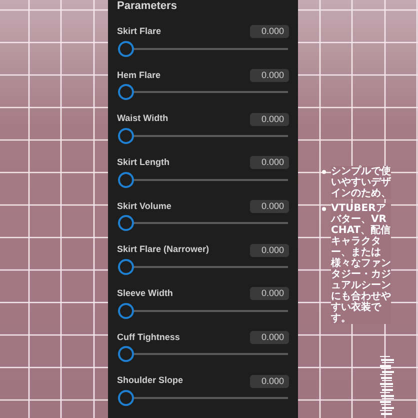 Image resolution: width=418 pixels, height=418 pixels. What do you see at coordinates (144, 206) in the screenshot?
I see `parameter-label: Skirt Volume` at bounding box center [144, 206].